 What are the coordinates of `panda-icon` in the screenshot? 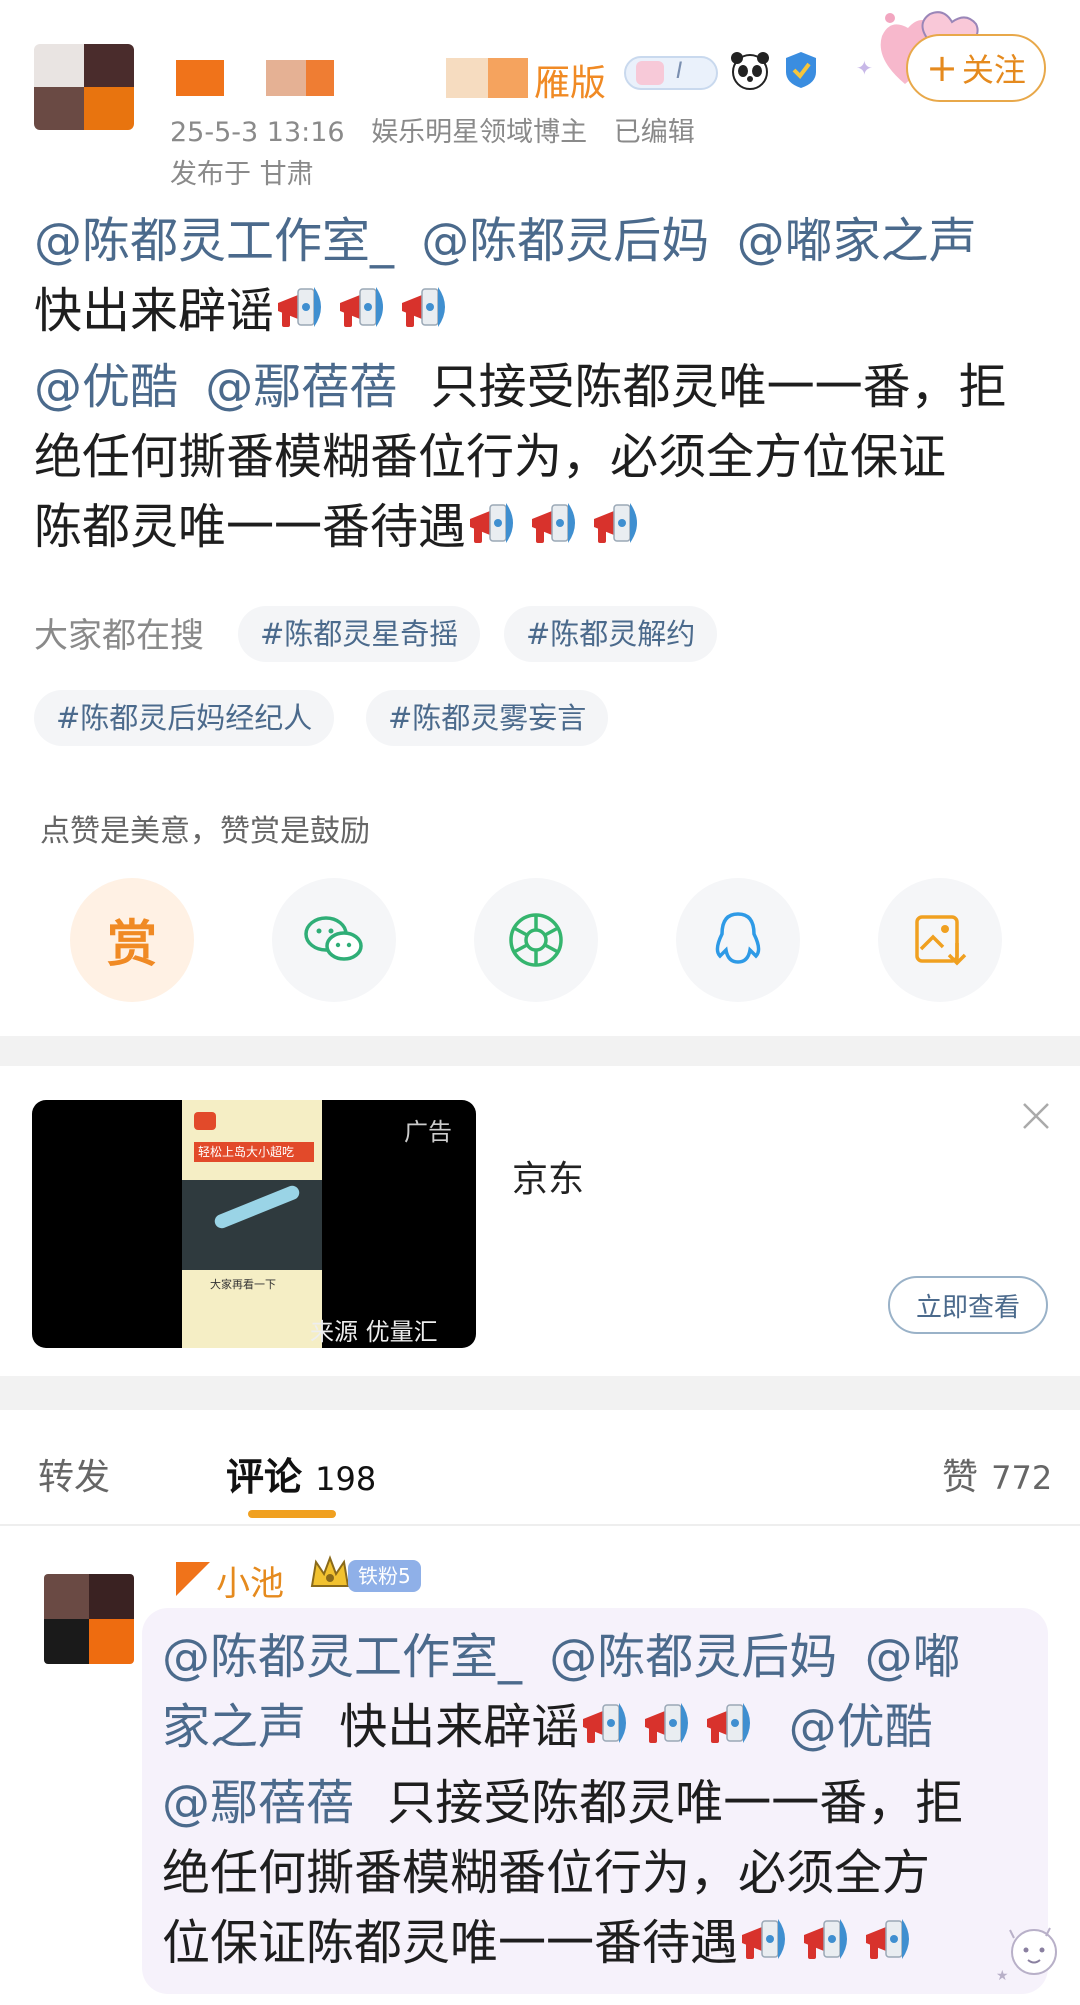 It's located at (750, 70).